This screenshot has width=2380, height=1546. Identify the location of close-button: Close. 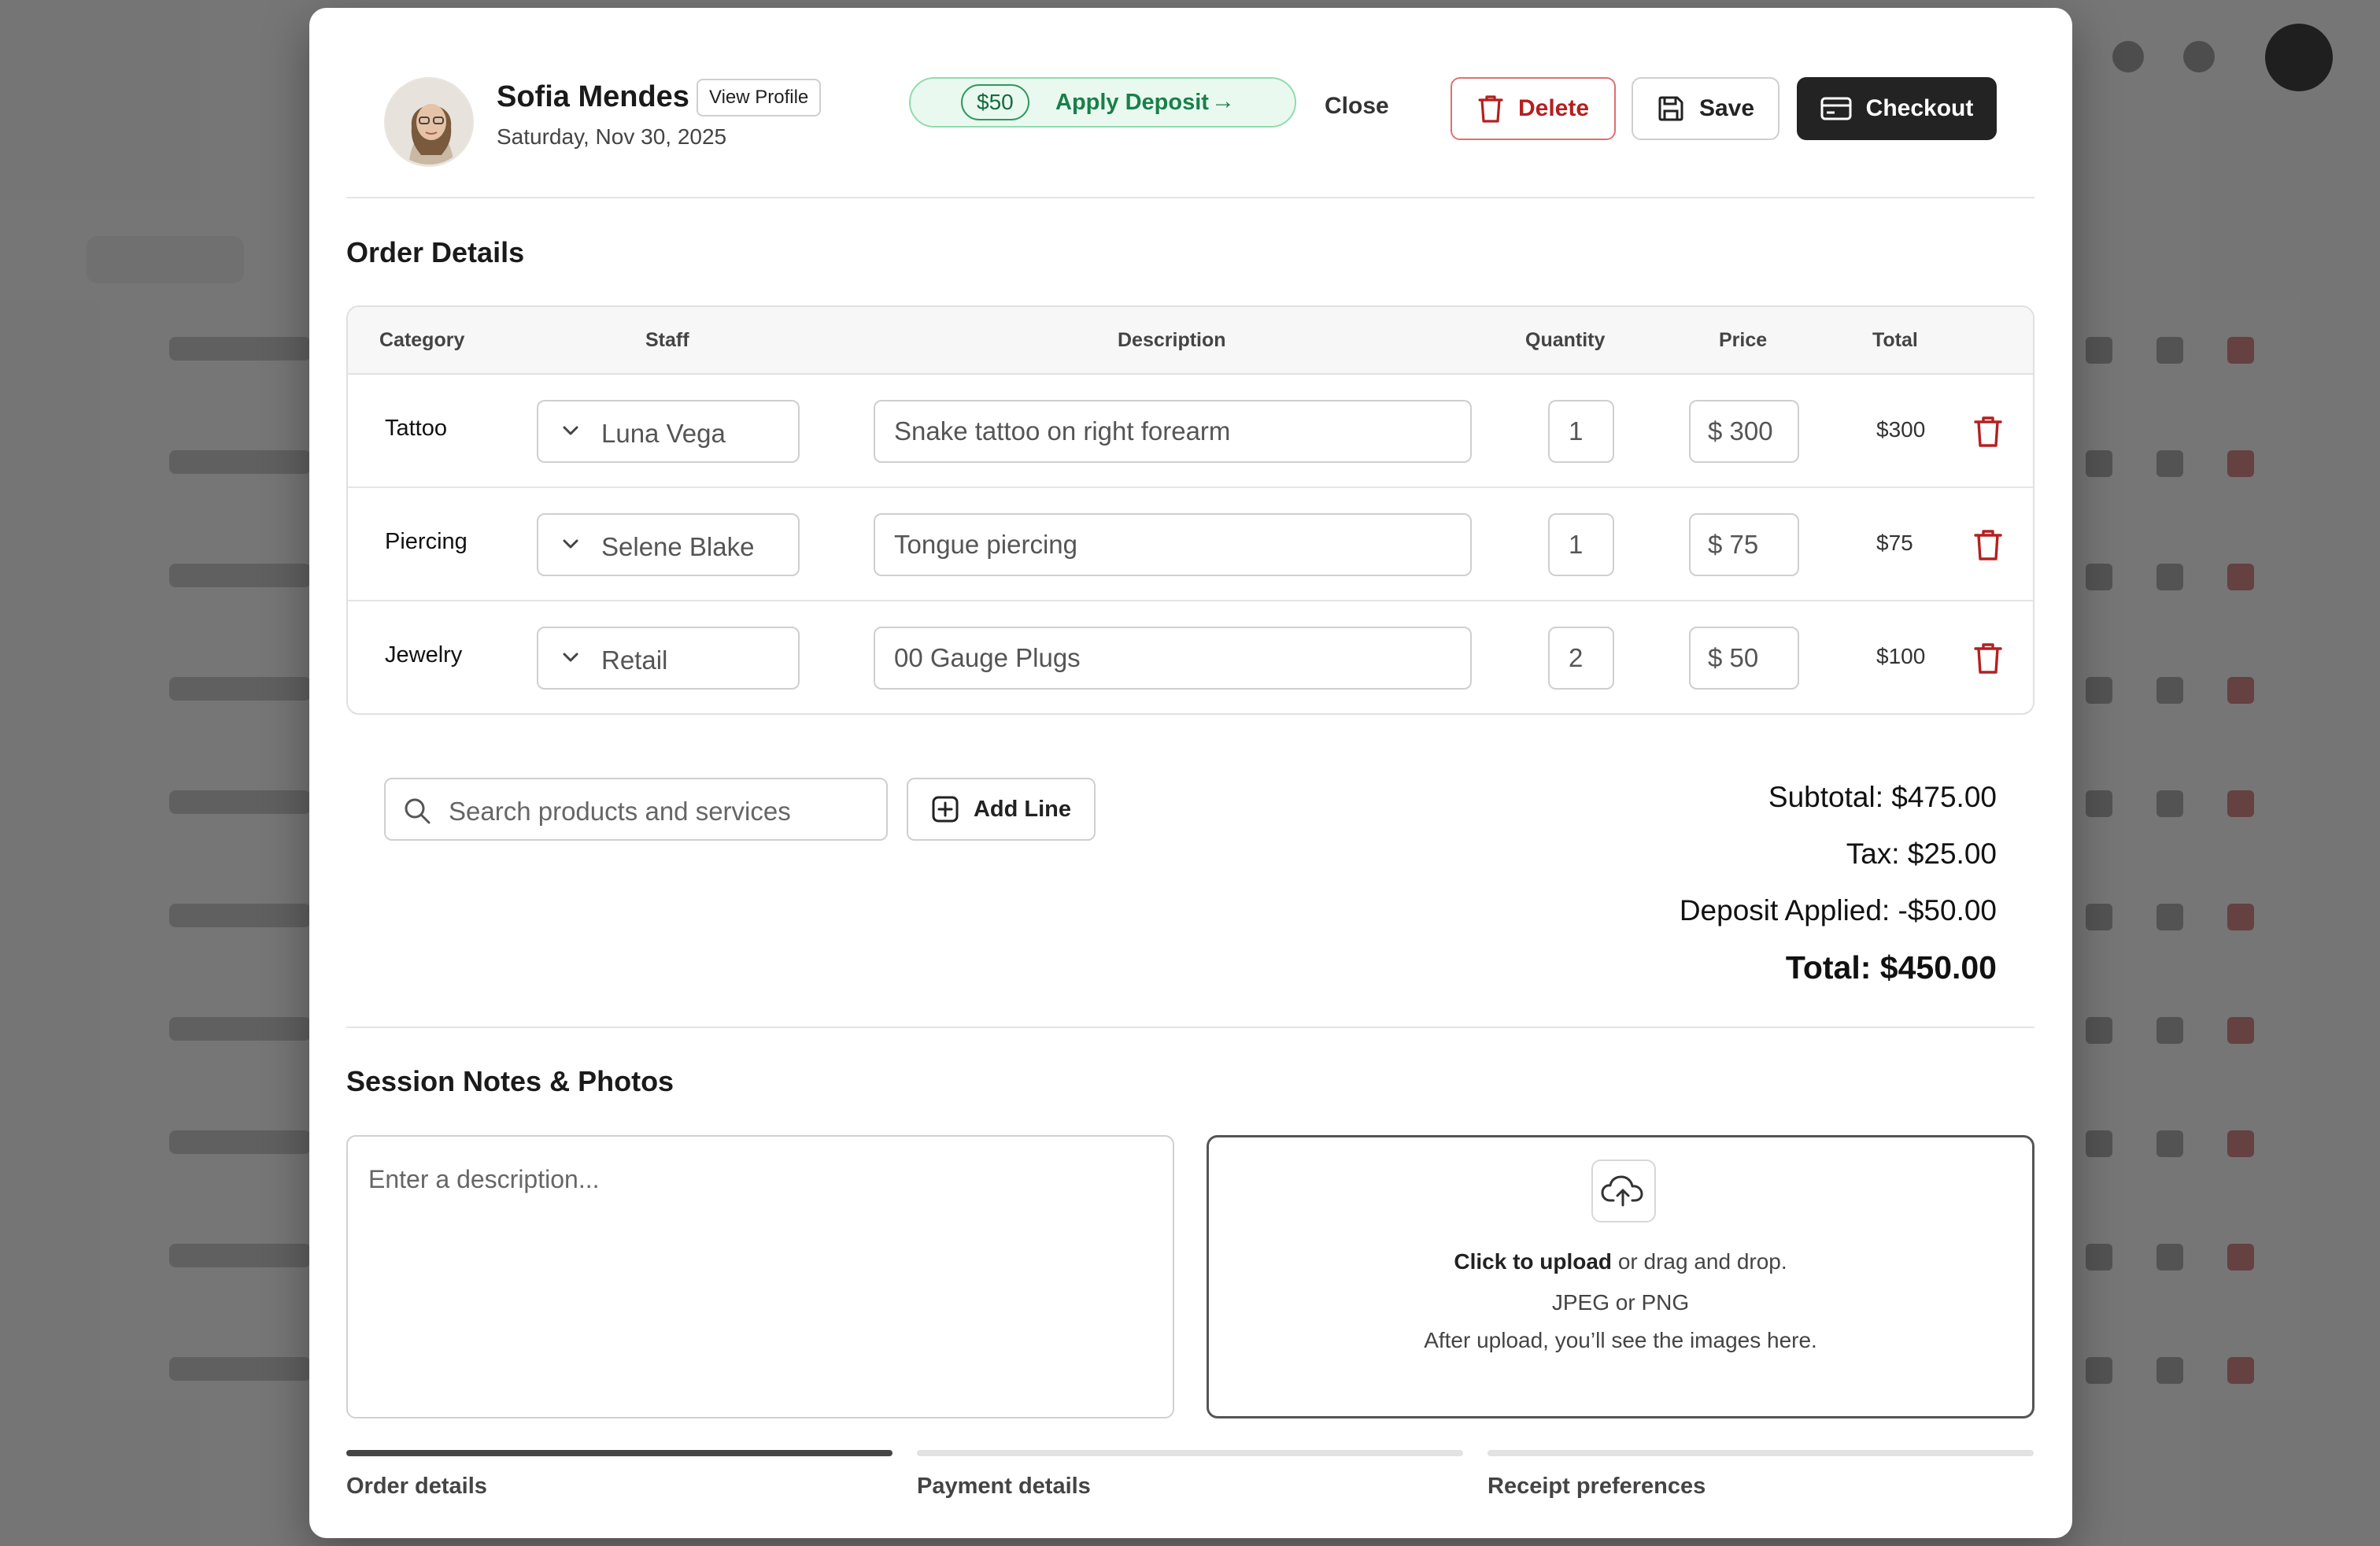
(1357, 106).